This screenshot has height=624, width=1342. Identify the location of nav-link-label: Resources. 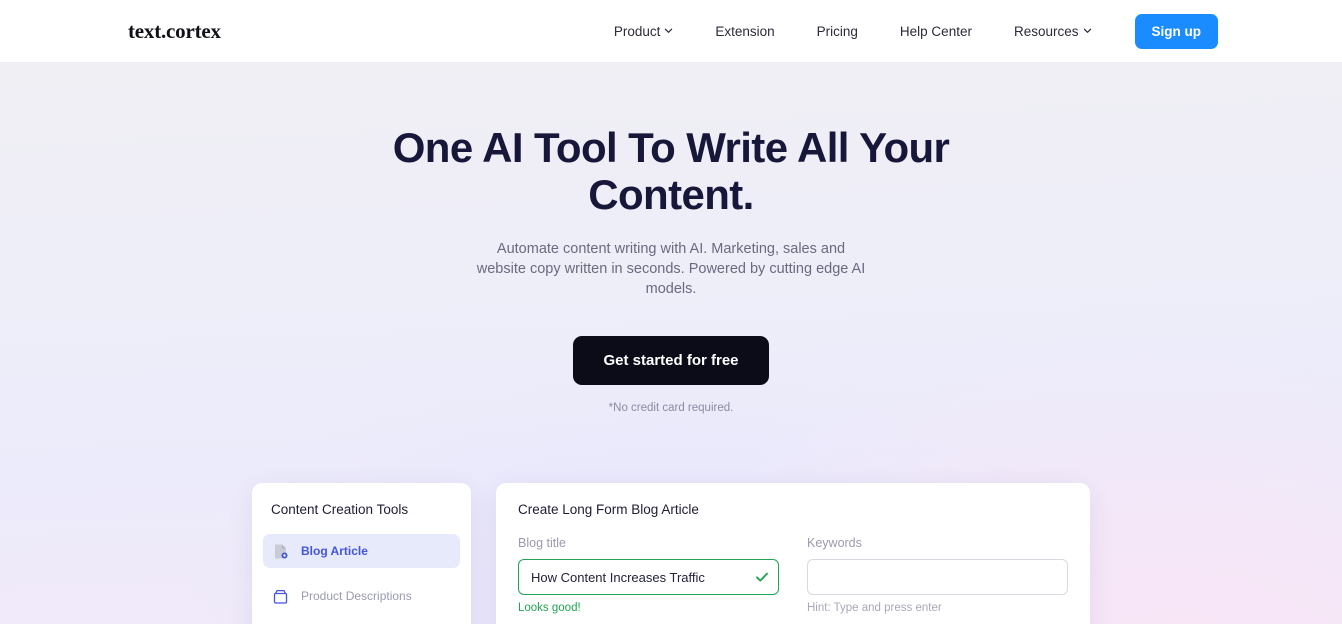
(1046, 31).